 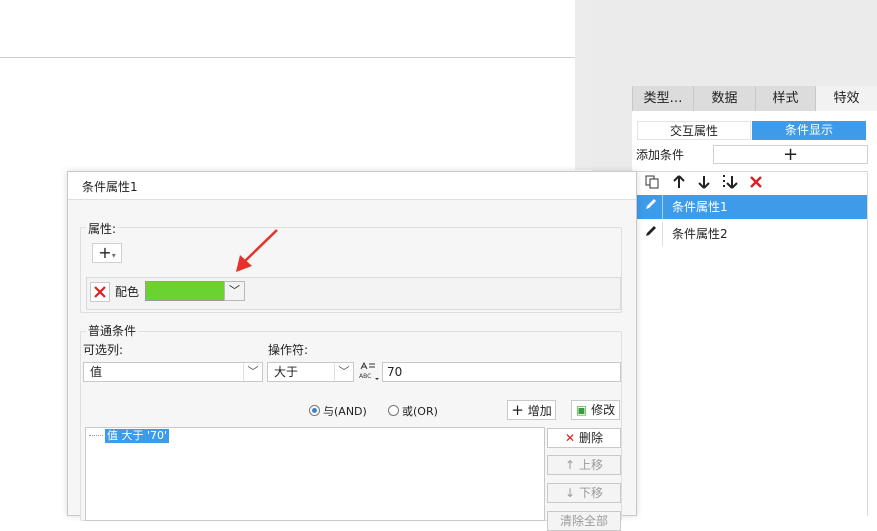 What do you see at coordinates (102, 228) in the screenshot?
I see `property-group-label: 属性:` at bounding box center [102, 228].